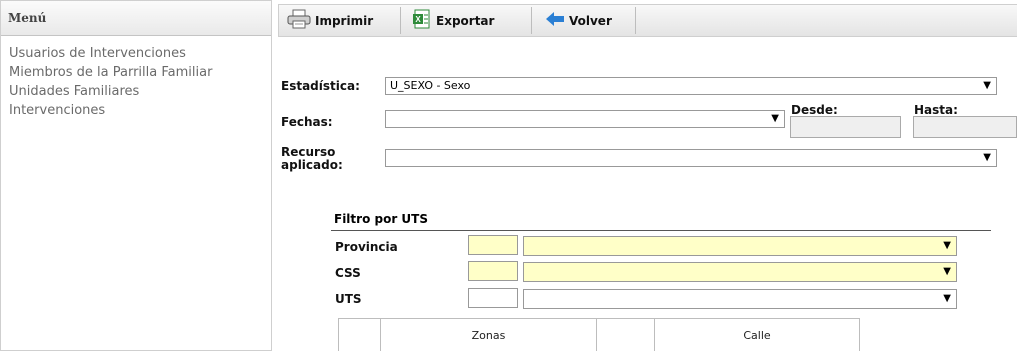 This screenshot has height=351, width=1017. Describe the element at coordinates (140, 110) in the screenshot. I see `sidebar-item-intervenciones: Intervenciones` at that location.